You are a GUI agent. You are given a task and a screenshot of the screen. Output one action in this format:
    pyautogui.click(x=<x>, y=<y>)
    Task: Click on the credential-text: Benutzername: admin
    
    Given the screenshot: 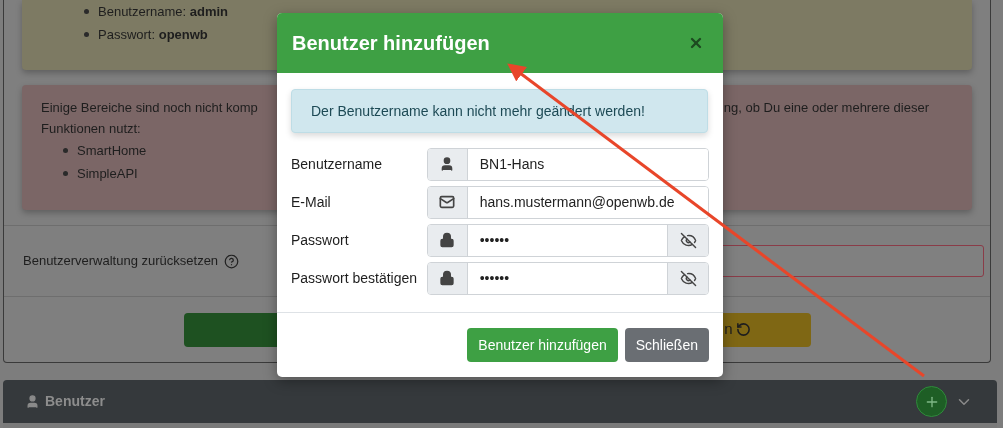 What is the action you would take?
    pyautogui.click(x=163, y=11)
    